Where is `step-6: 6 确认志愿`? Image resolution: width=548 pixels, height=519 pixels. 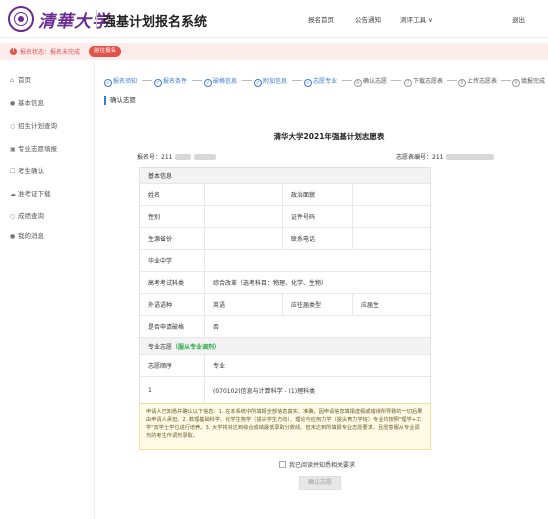
step-6: 6 确认志愿 is located at coordinates (370, 81).